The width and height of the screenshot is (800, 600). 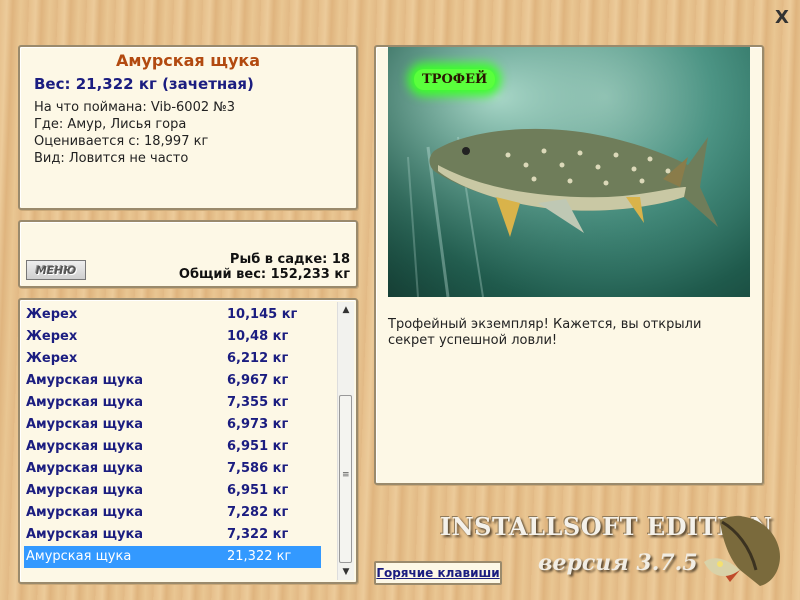 I want to click on bait-line: На что поймана: Vib-6002 №3, so click(x=135, y=107).